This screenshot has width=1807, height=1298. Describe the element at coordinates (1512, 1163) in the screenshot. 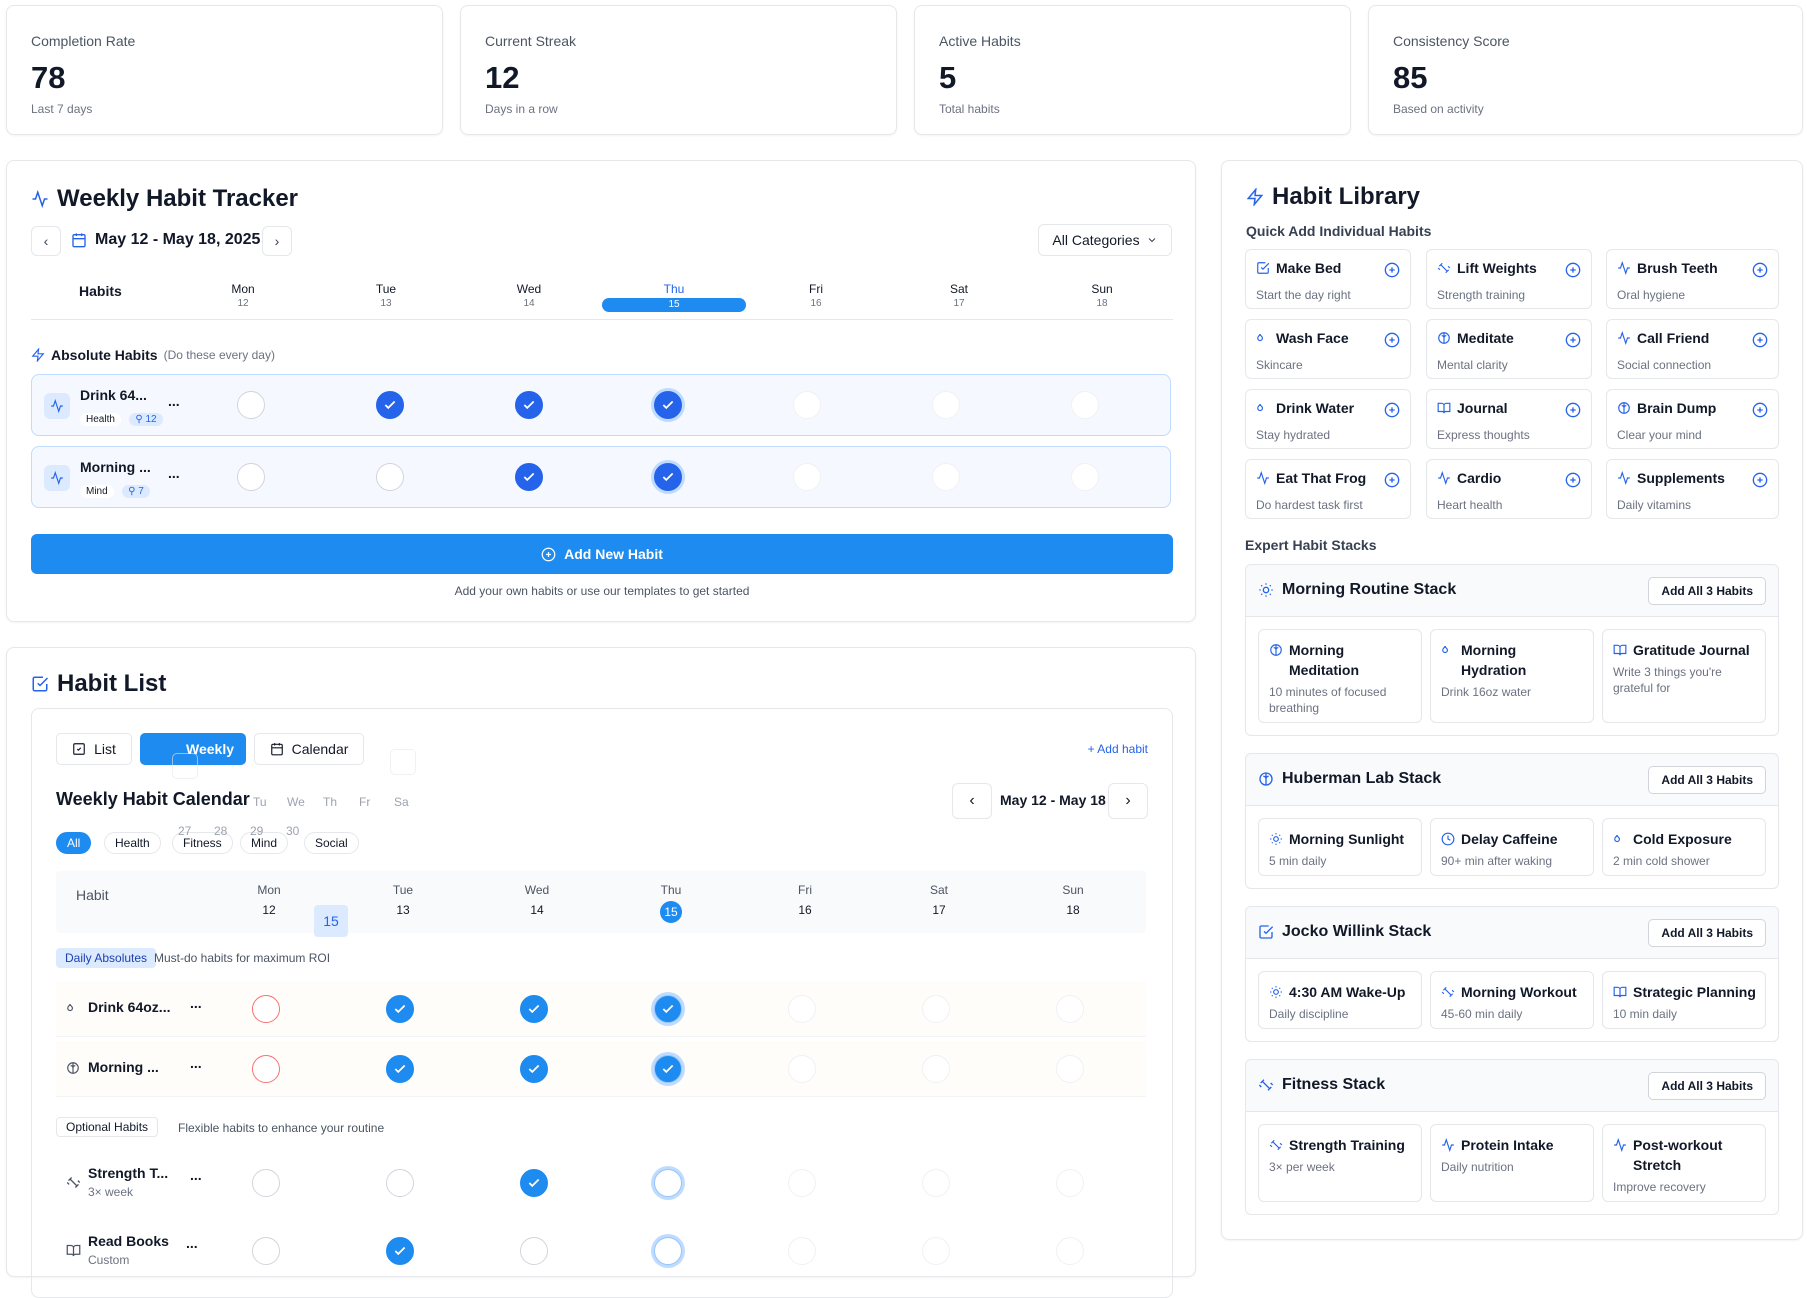

I see `stack-item: Protein Intake Daily nutrition` at that location.